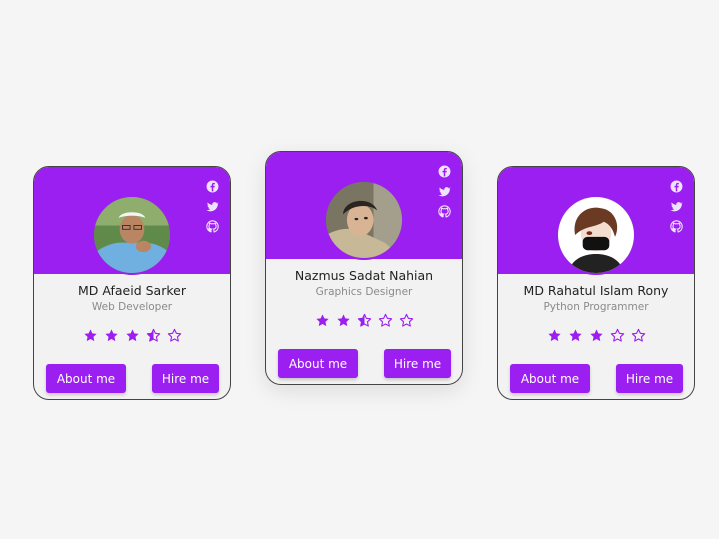 The width and height of the screenshot is (719, 539). I want to click on profile-role: Python Programmer, so click(596, 307).